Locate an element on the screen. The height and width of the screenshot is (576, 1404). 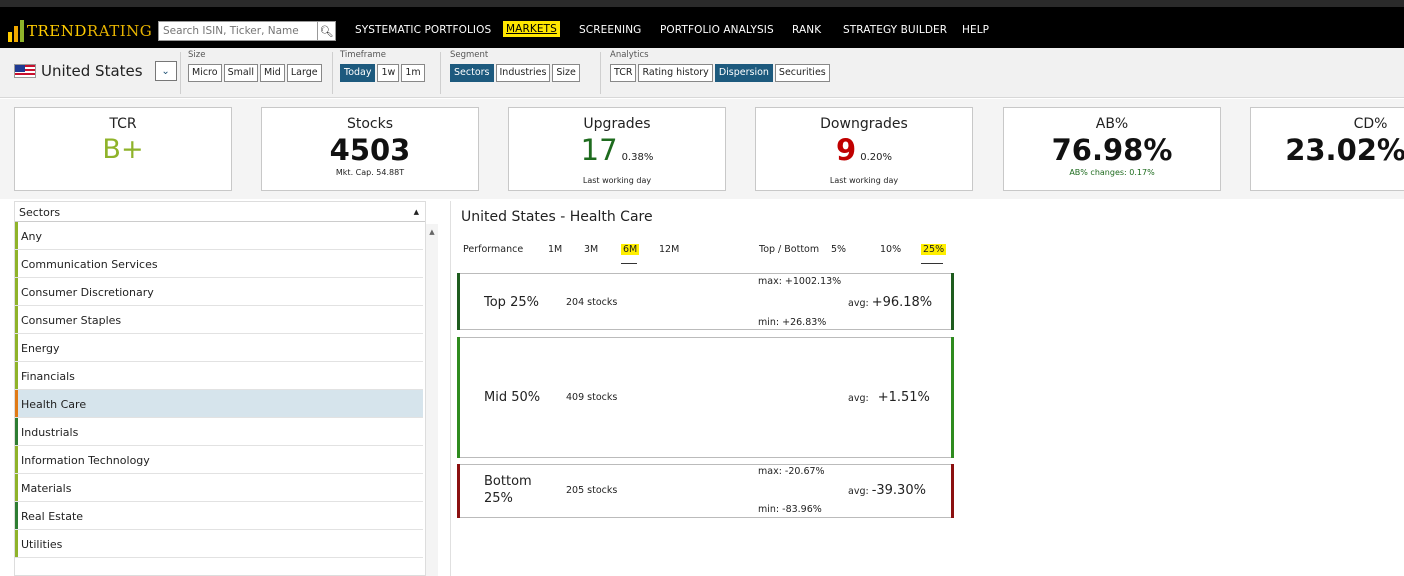
segment-label: Segment is located at coordinates (469, 55).